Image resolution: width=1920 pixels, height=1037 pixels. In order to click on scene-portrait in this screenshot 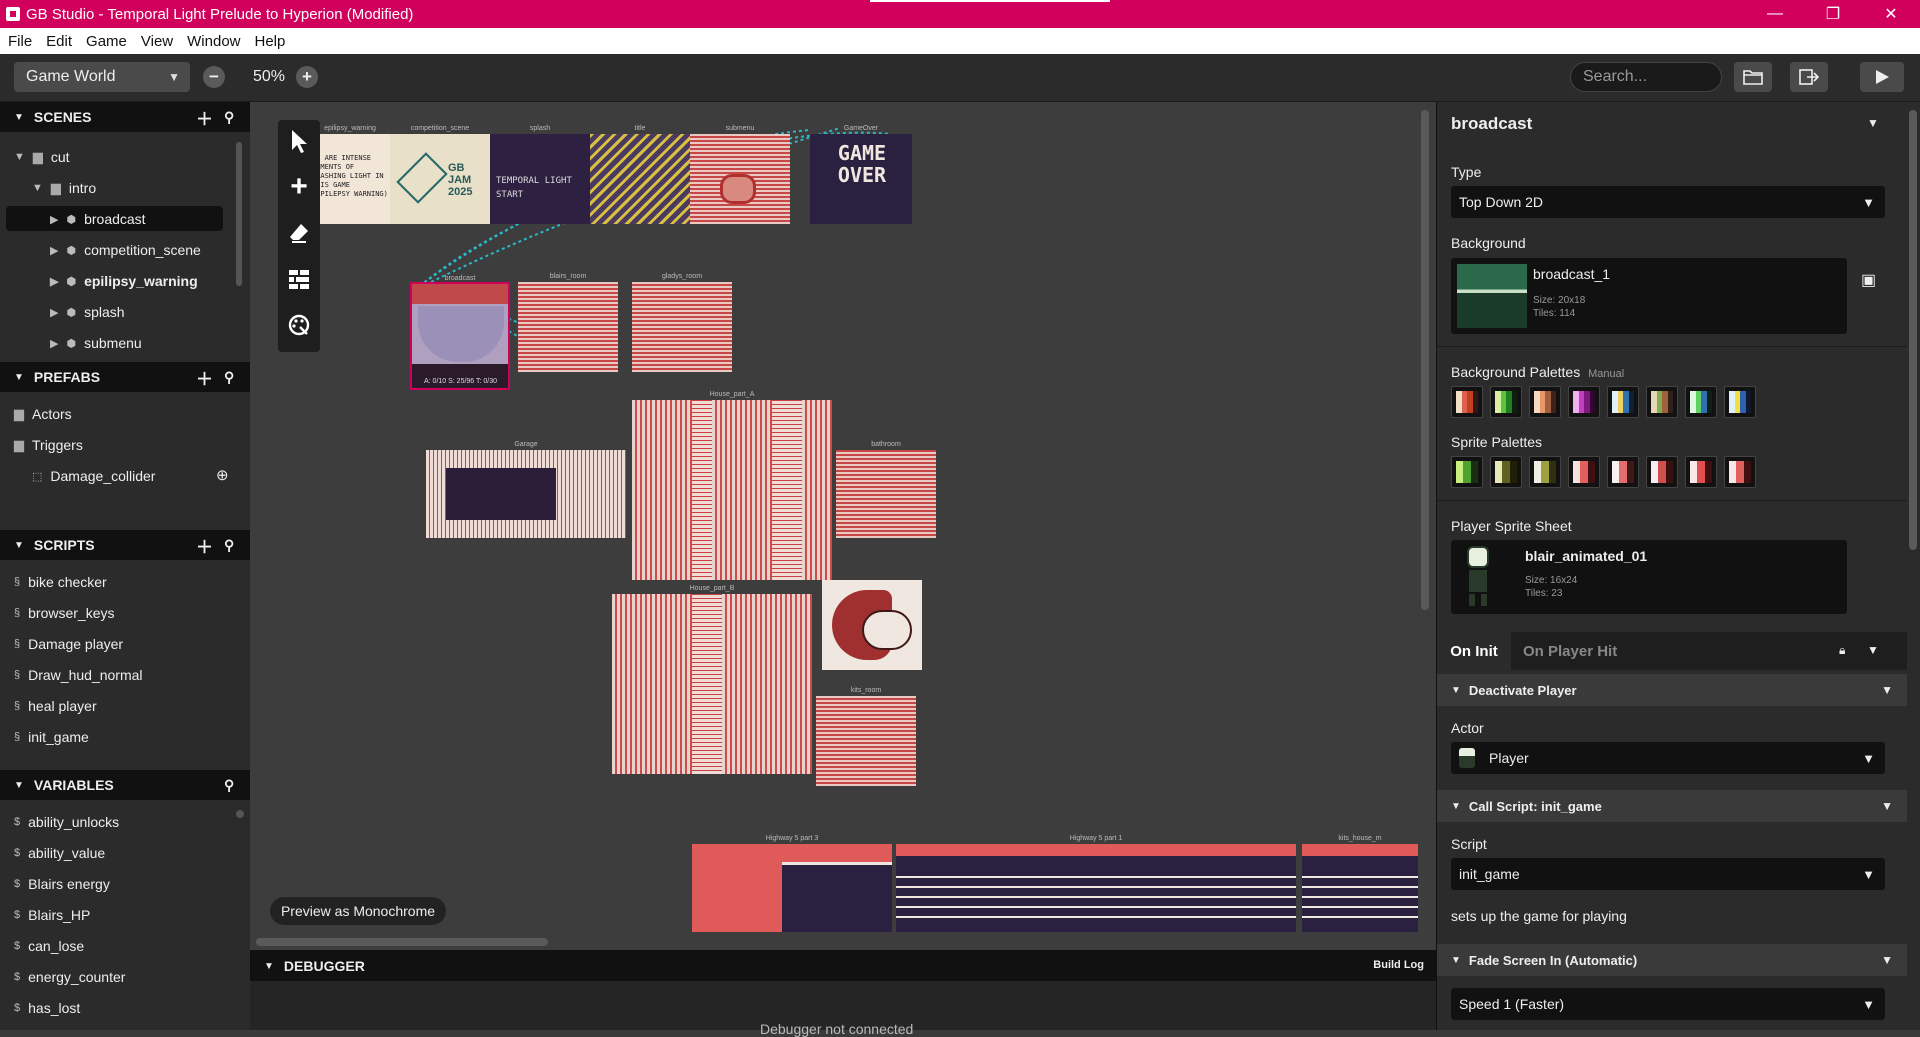, I will do `click(872, 625)`.